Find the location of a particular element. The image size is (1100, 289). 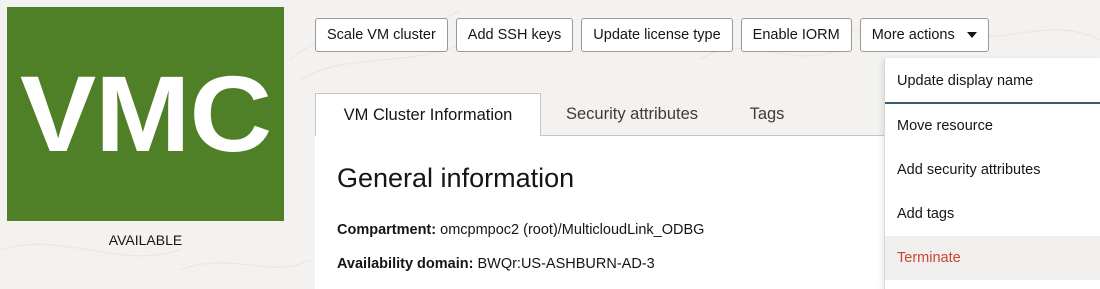

menu-item-add-security-attributes: Add security attributes is located at coordinates (992, 170).